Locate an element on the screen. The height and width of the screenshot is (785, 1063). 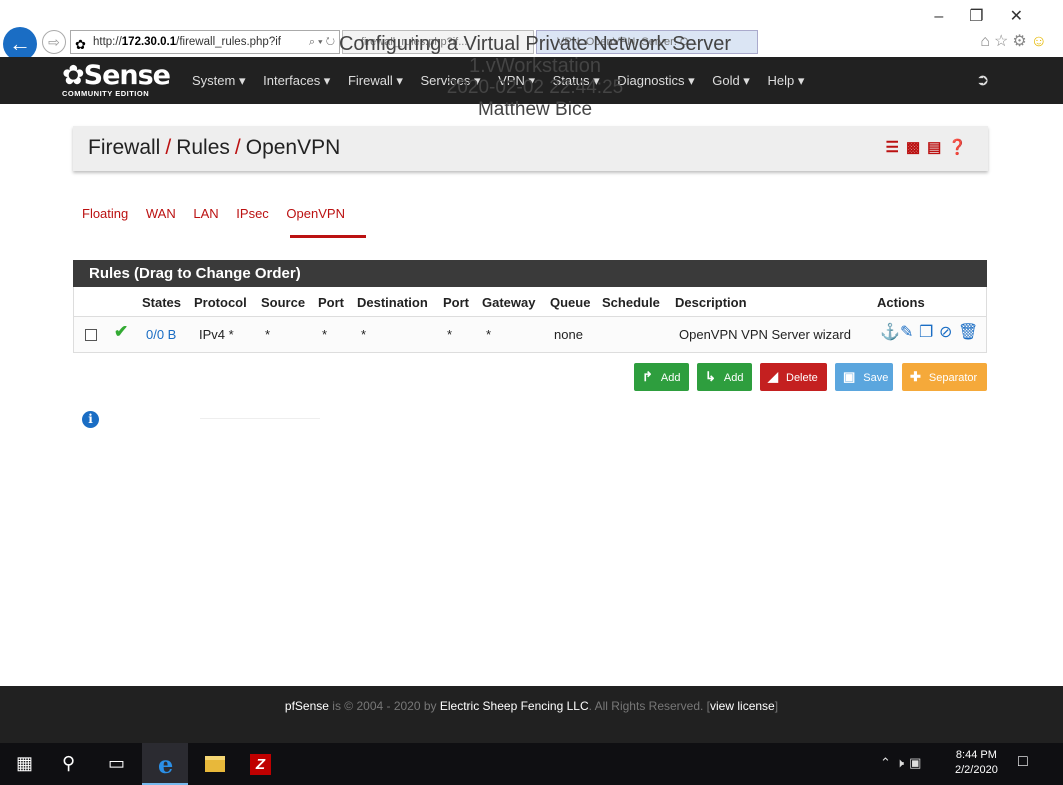
cell-states: 0/0 B is located at coordinates (161, 334).